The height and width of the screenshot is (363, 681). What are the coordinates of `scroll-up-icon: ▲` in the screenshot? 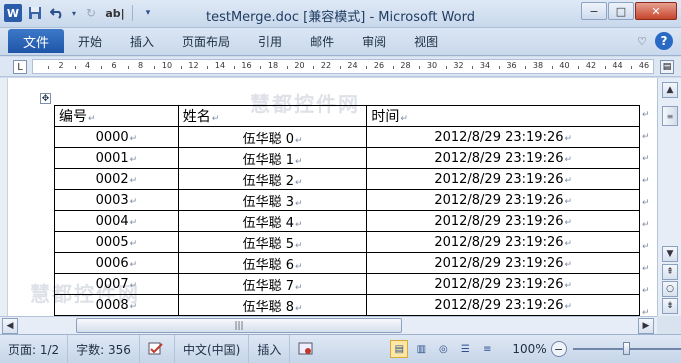 It's located at (670, 90).